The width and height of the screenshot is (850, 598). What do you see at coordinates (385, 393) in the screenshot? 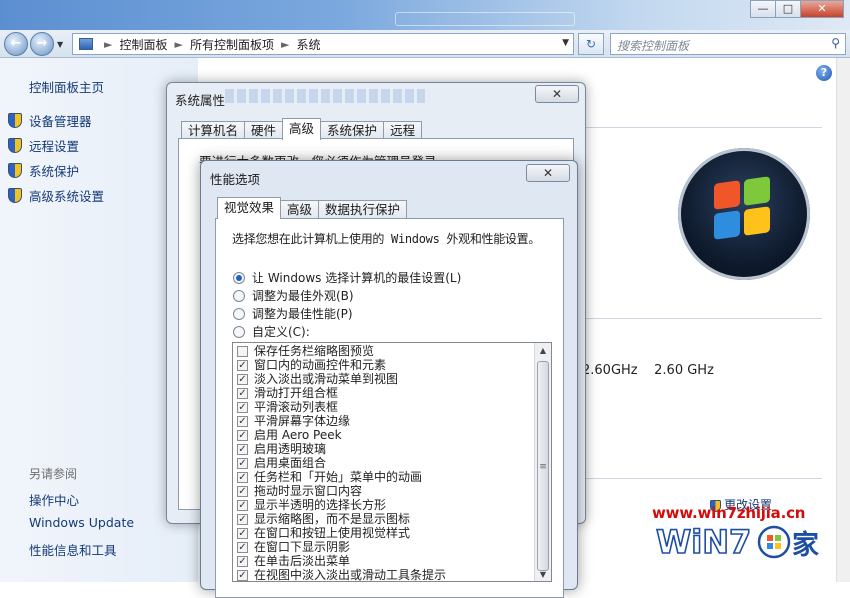
I see `visual-effect-option: ✓ 滑动打开组合框` at bounding box center [385, 393].